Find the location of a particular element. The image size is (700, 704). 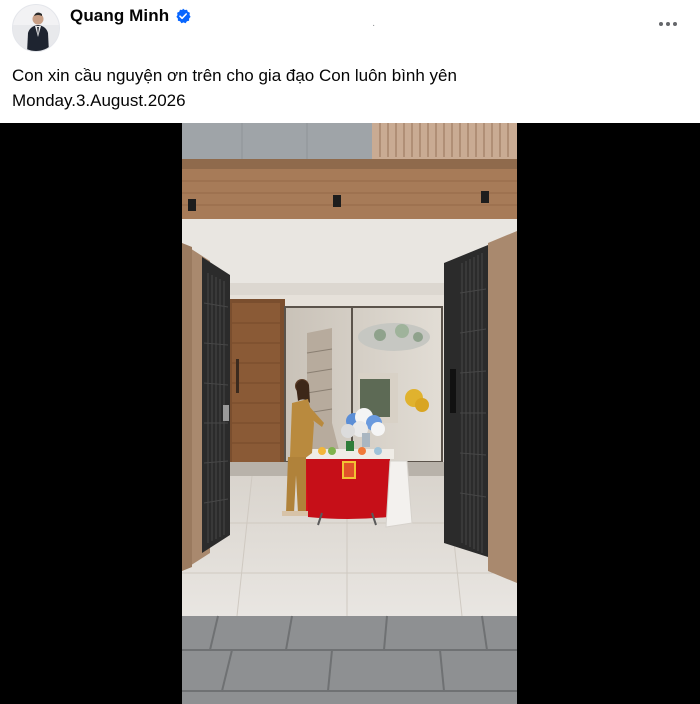

more-options-button is located at coordinates (668, 24).